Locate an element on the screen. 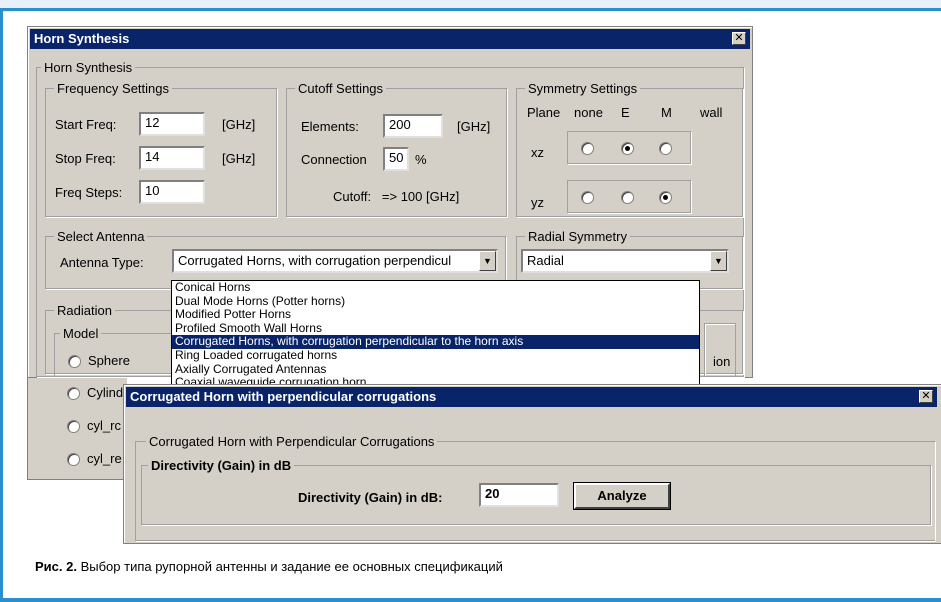  xz-none-radio is located at coordinates (587, 148).